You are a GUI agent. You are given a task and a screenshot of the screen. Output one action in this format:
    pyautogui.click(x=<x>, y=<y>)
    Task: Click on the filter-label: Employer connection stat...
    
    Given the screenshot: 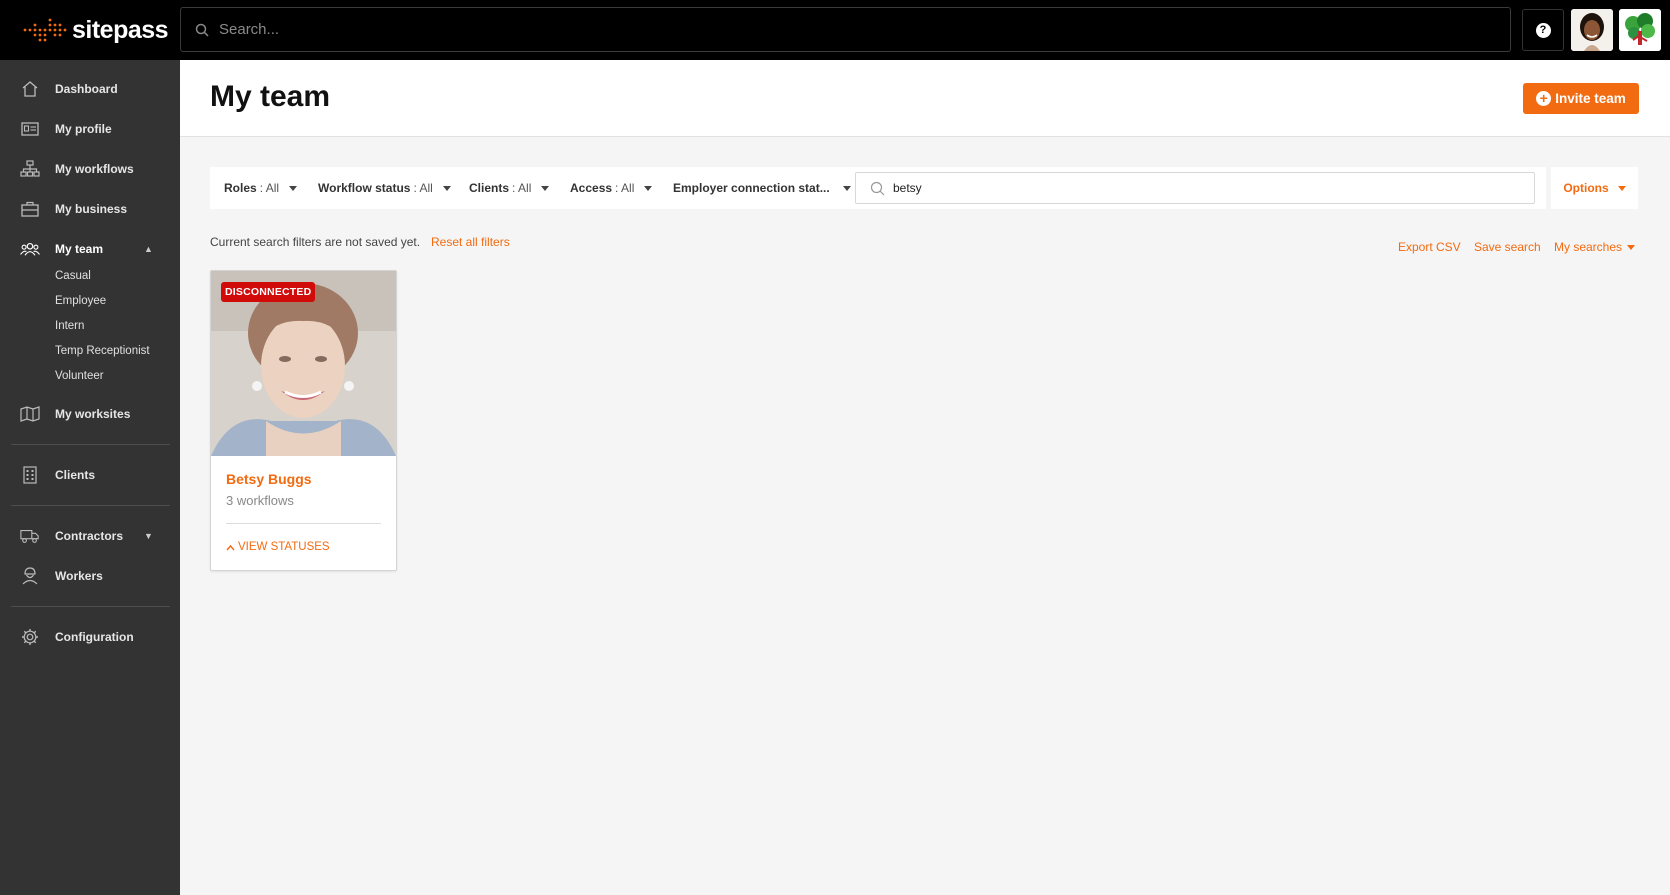 What is the action you would take?
    pyautogui.click(x=751, y=188)
    